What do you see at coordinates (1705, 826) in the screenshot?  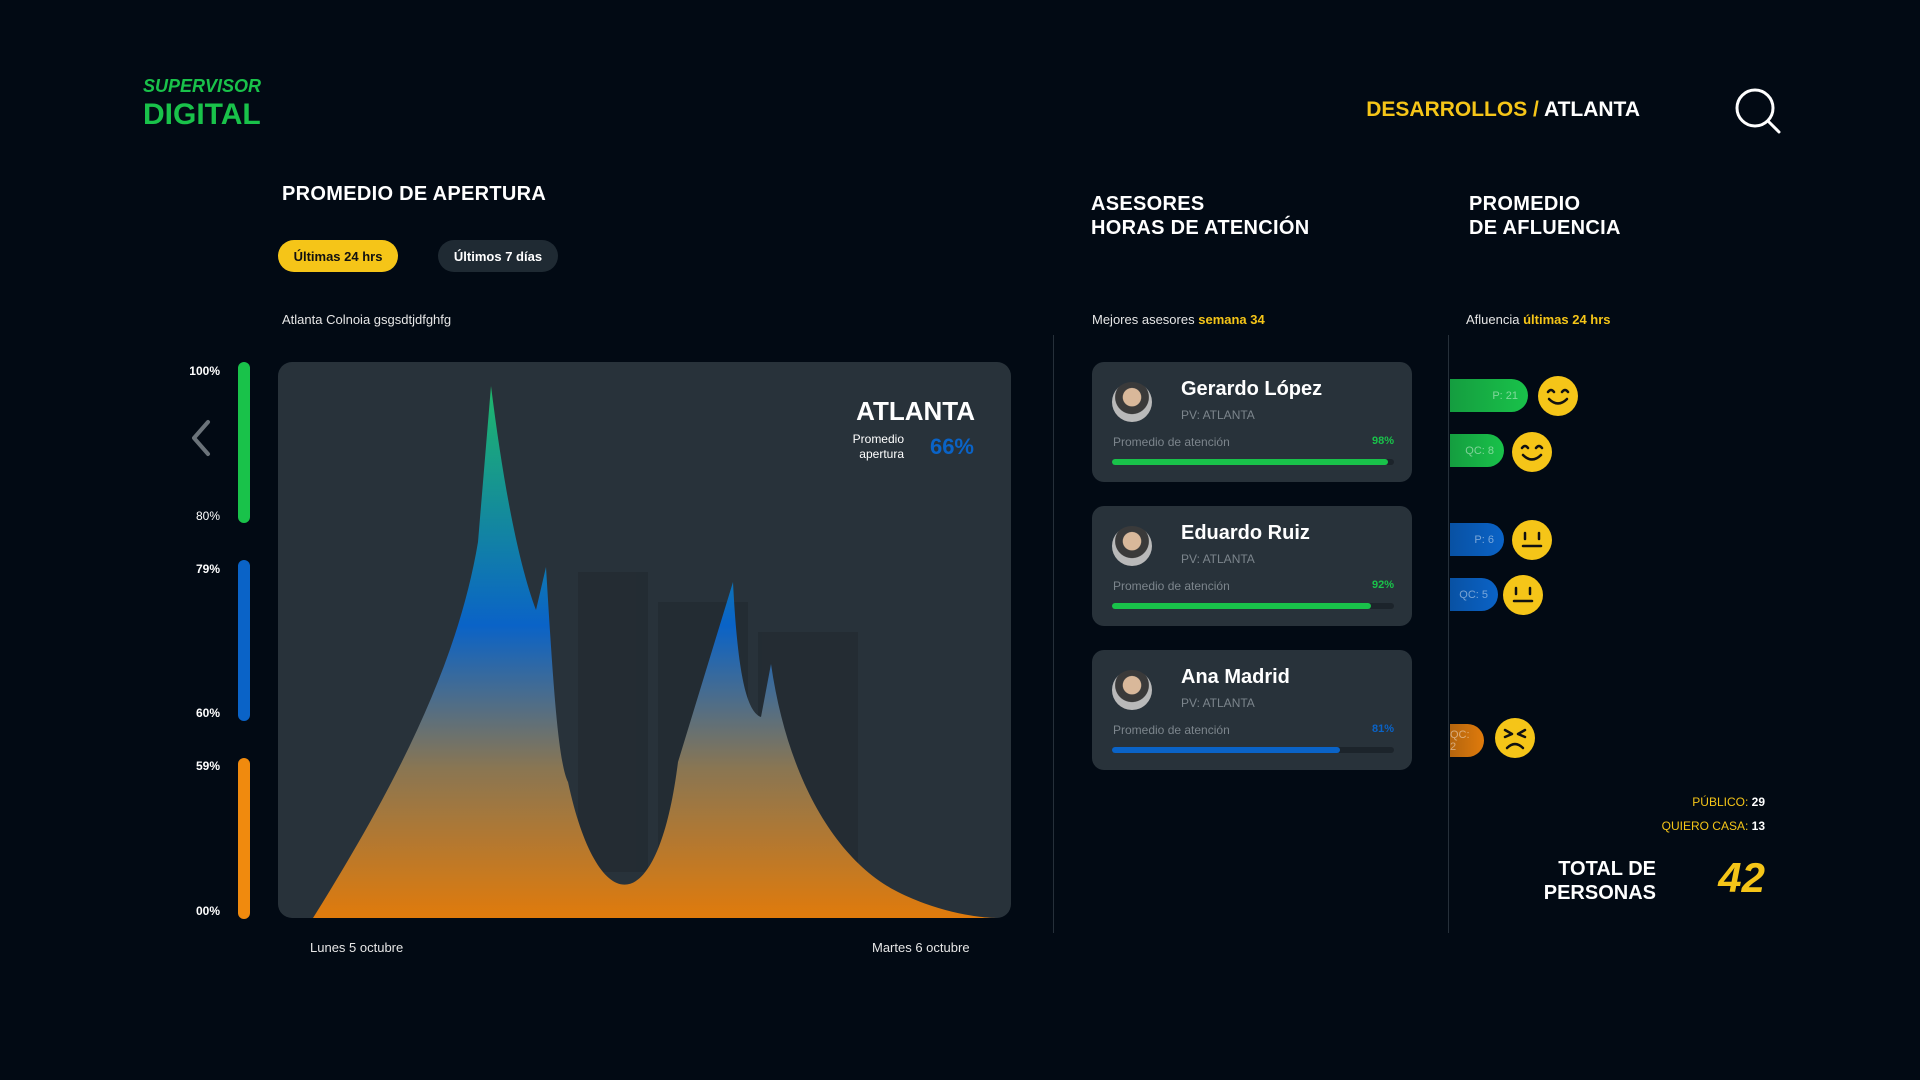 I see `quiero-label: QUIERO CASA:` at bounding box center [1705, 826].